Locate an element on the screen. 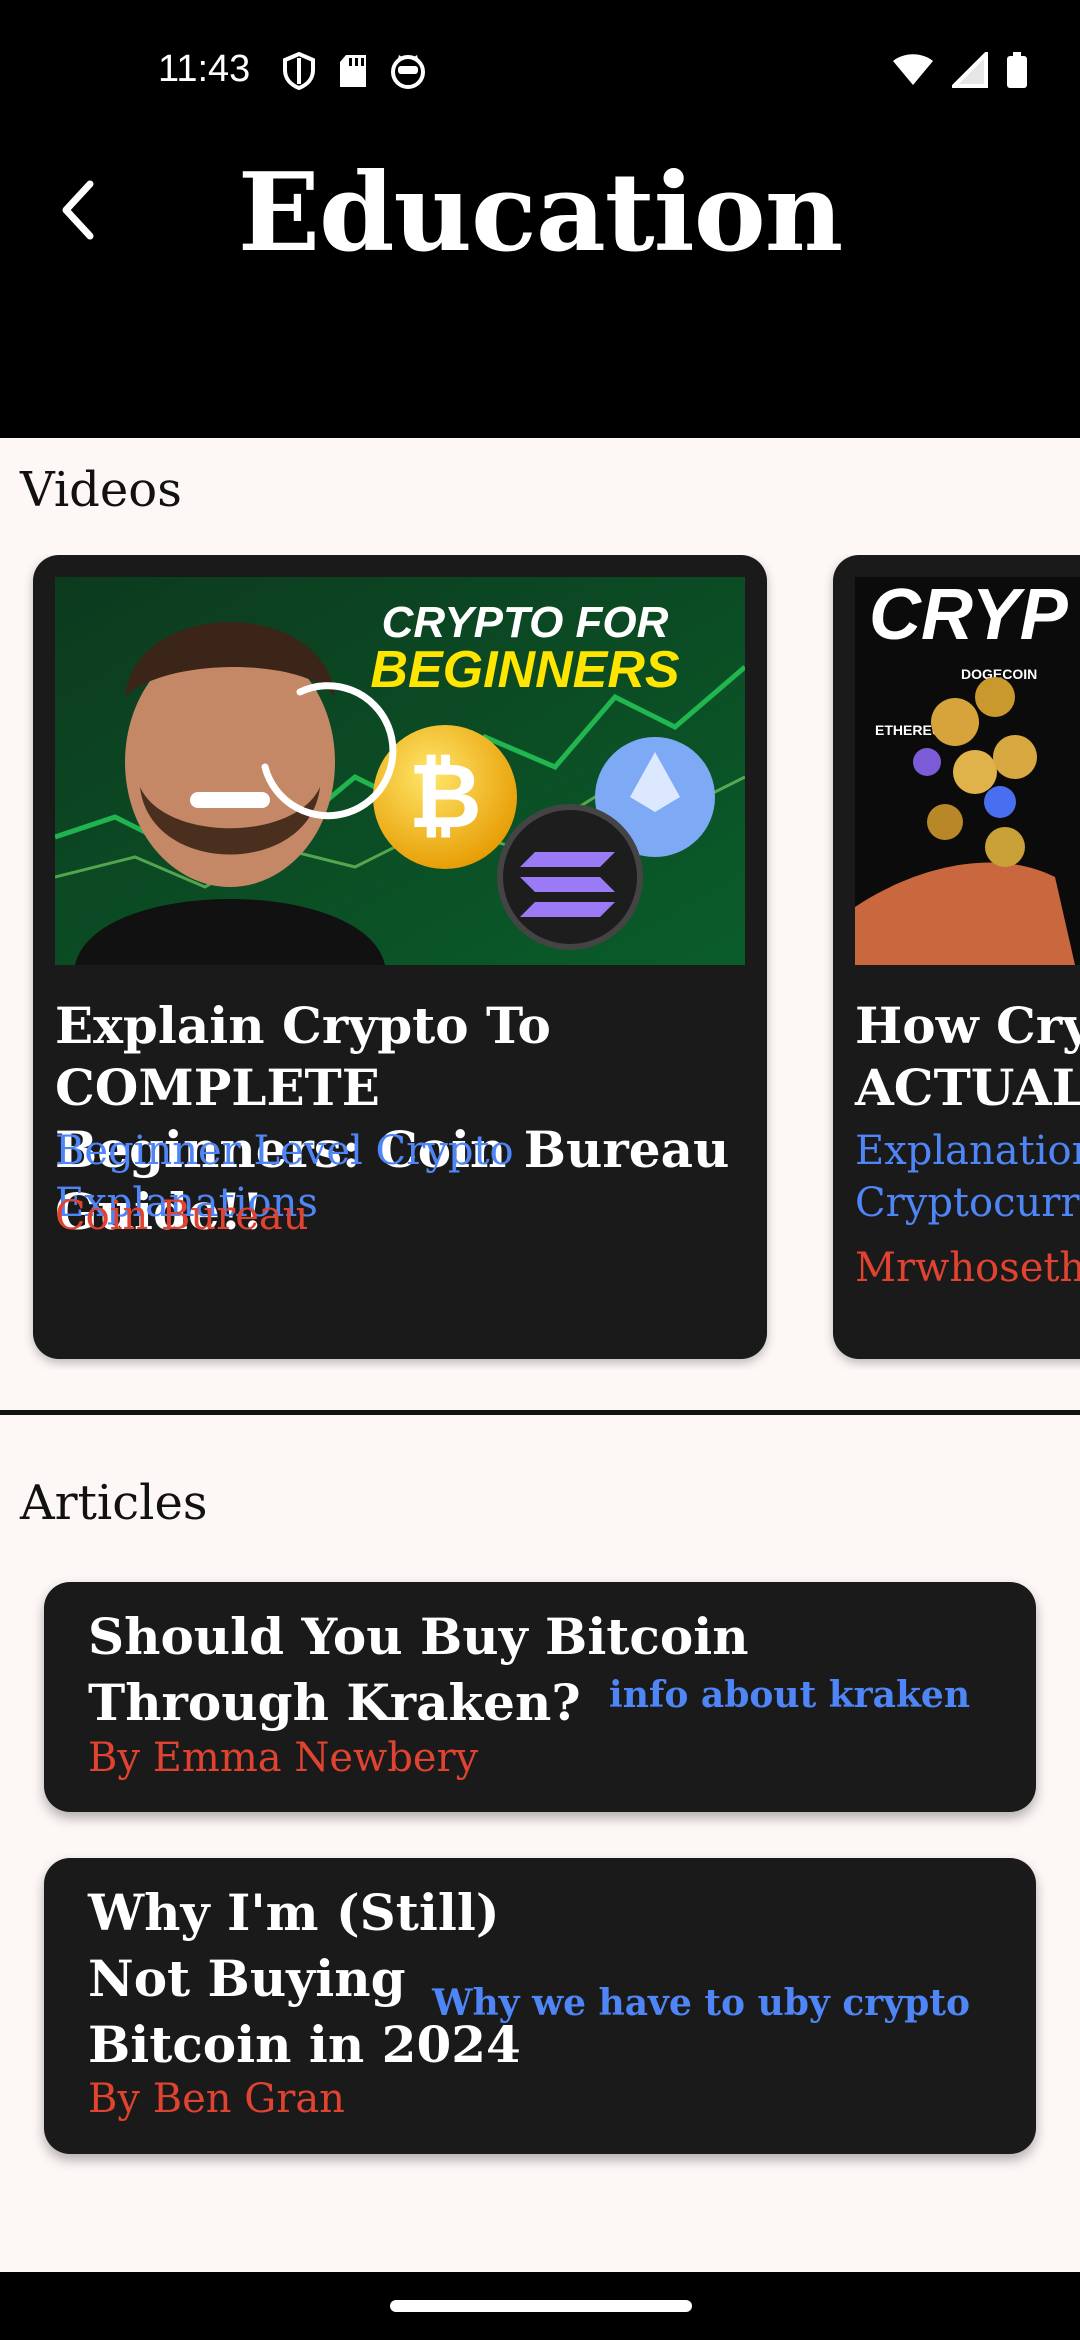 Image resolution: width=1080 pixels, height=2340 pixels. sd-card-icon is located at coordinates (353, 71).